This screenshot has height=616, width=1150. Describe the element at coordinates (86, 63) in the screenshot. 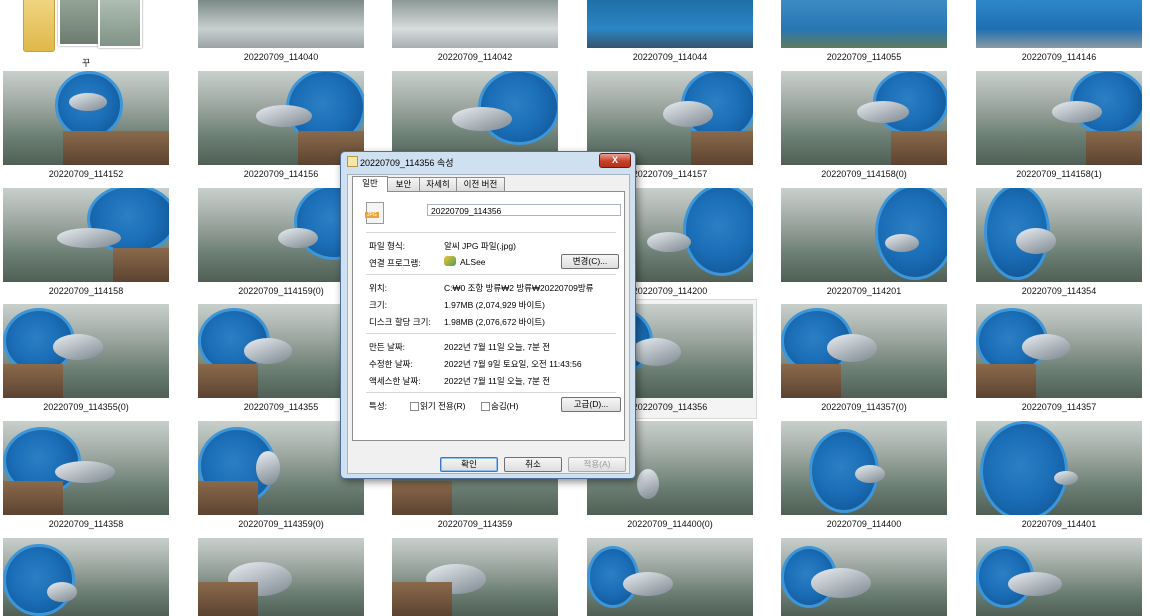

I see `thumb-caption: 꾸` at that location.